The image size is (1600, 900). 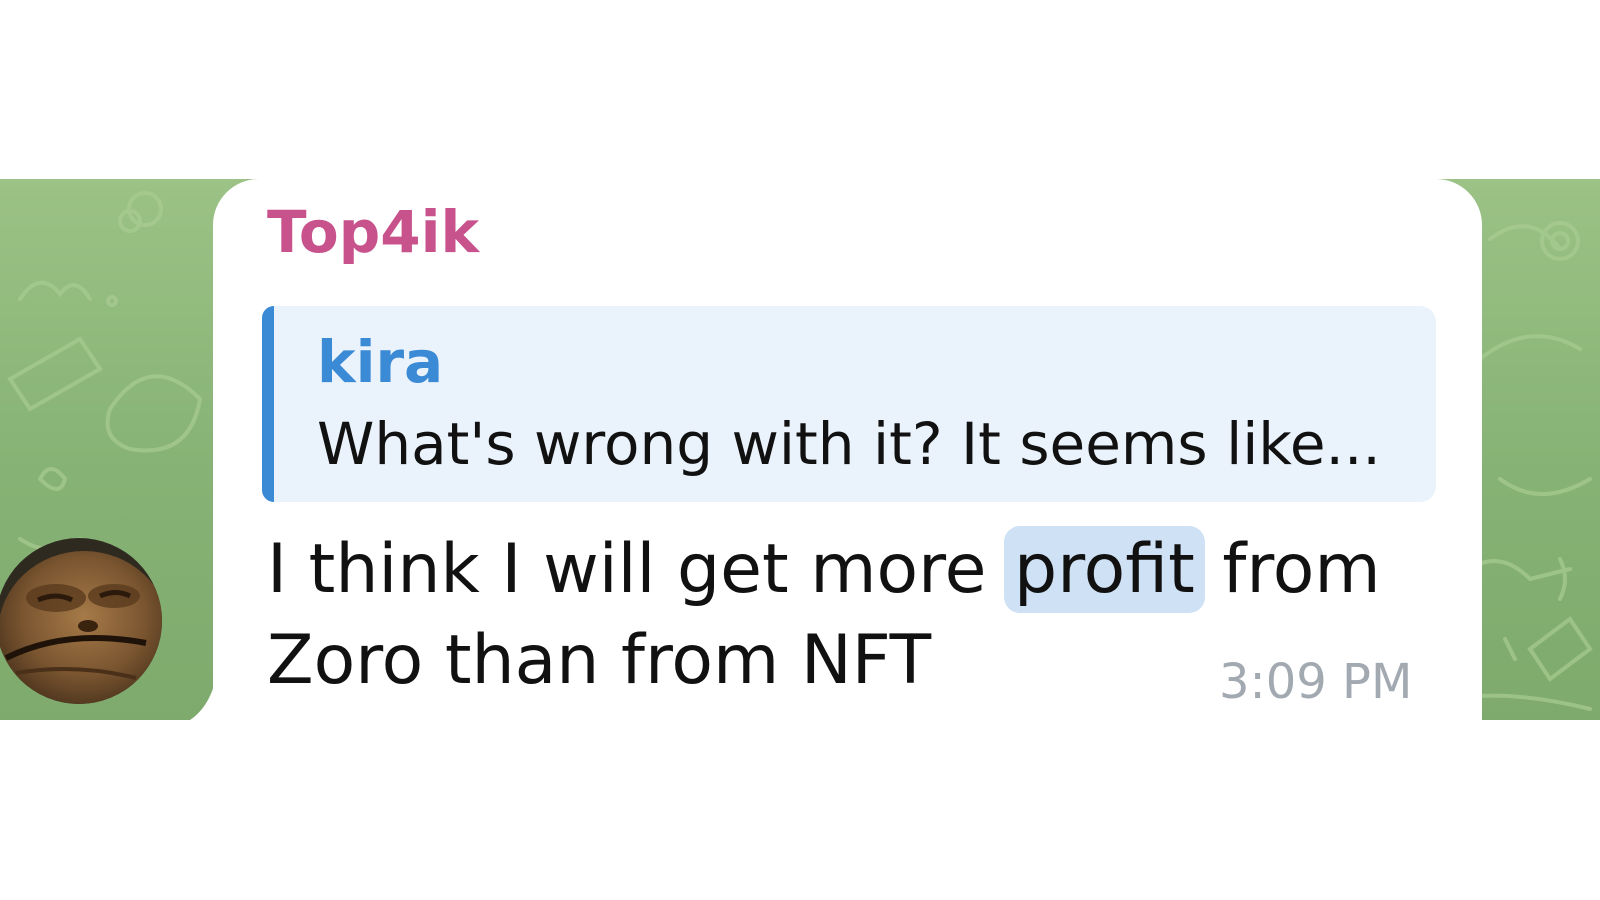 What do you see at coordinates (380, 362) in the screenshot?
I see `reply-author: kira` at bounding box center [380, 362].